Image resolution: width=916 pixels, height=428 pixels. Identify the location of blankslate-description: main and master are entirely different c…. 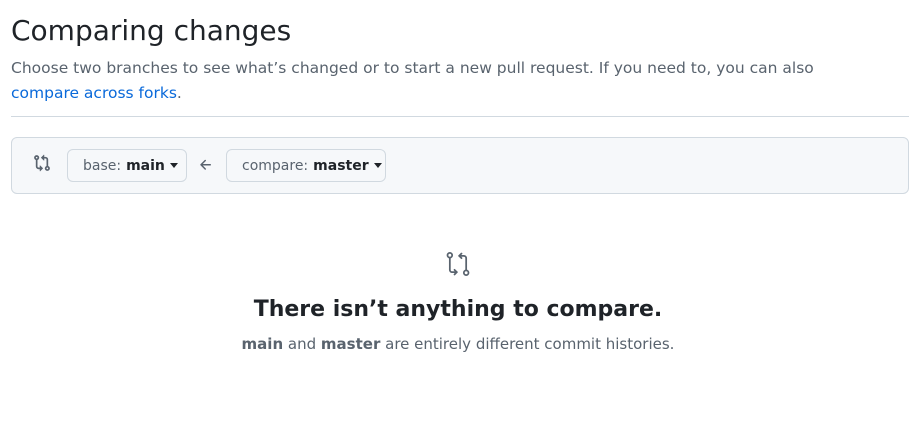
(458, 344).